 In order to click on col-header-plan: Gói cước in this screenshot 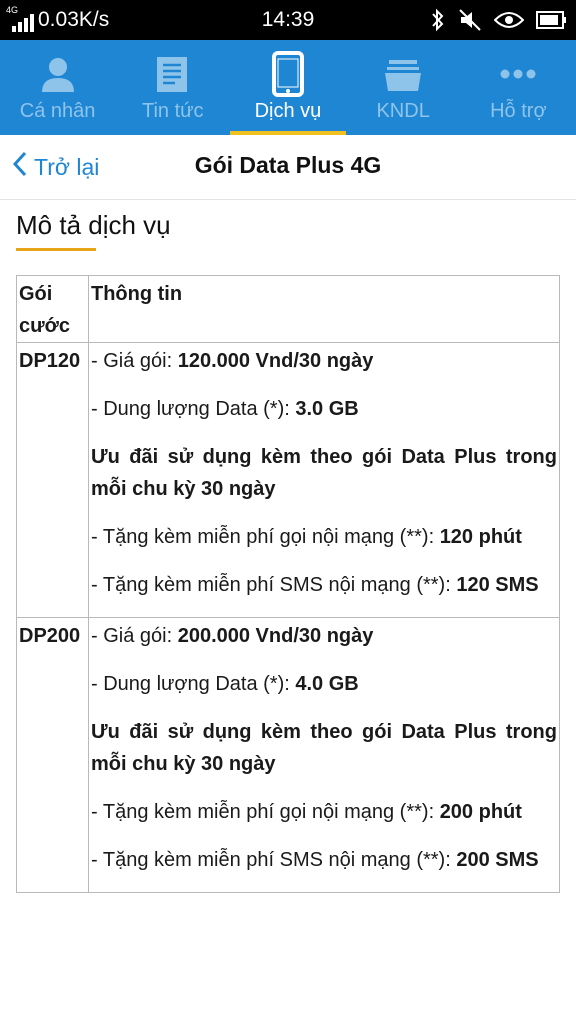, I will do `click(52, 309)`.